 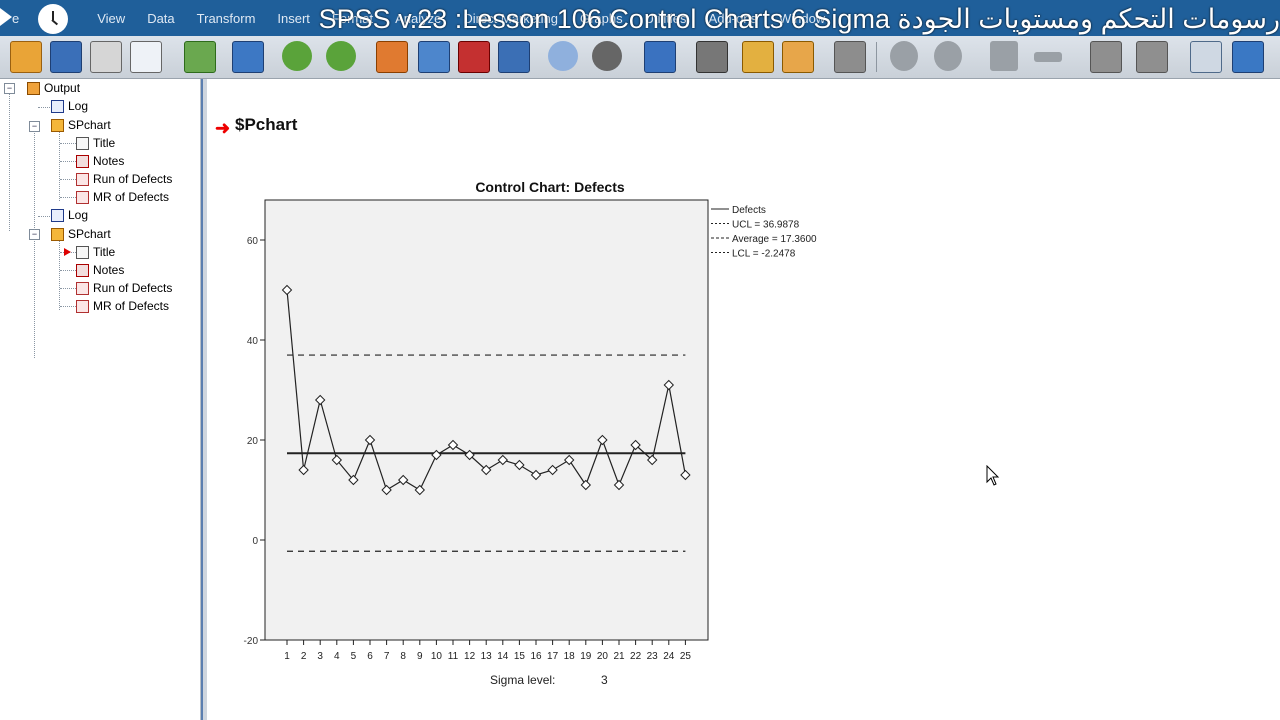 What do you see at coordinates (320, 656) in the screenshot?
I see `x-tick-label: 3` at bounding box center [320, 656].